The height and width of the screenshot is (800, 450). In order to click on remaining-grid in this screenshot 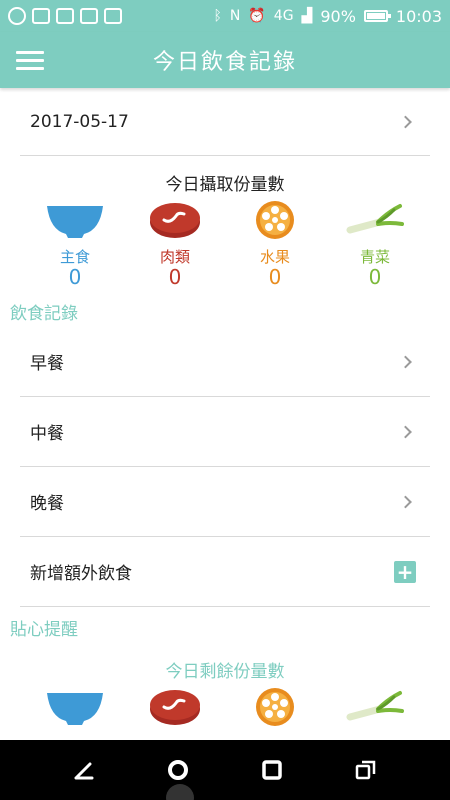, I will do `click(225, 707)`.